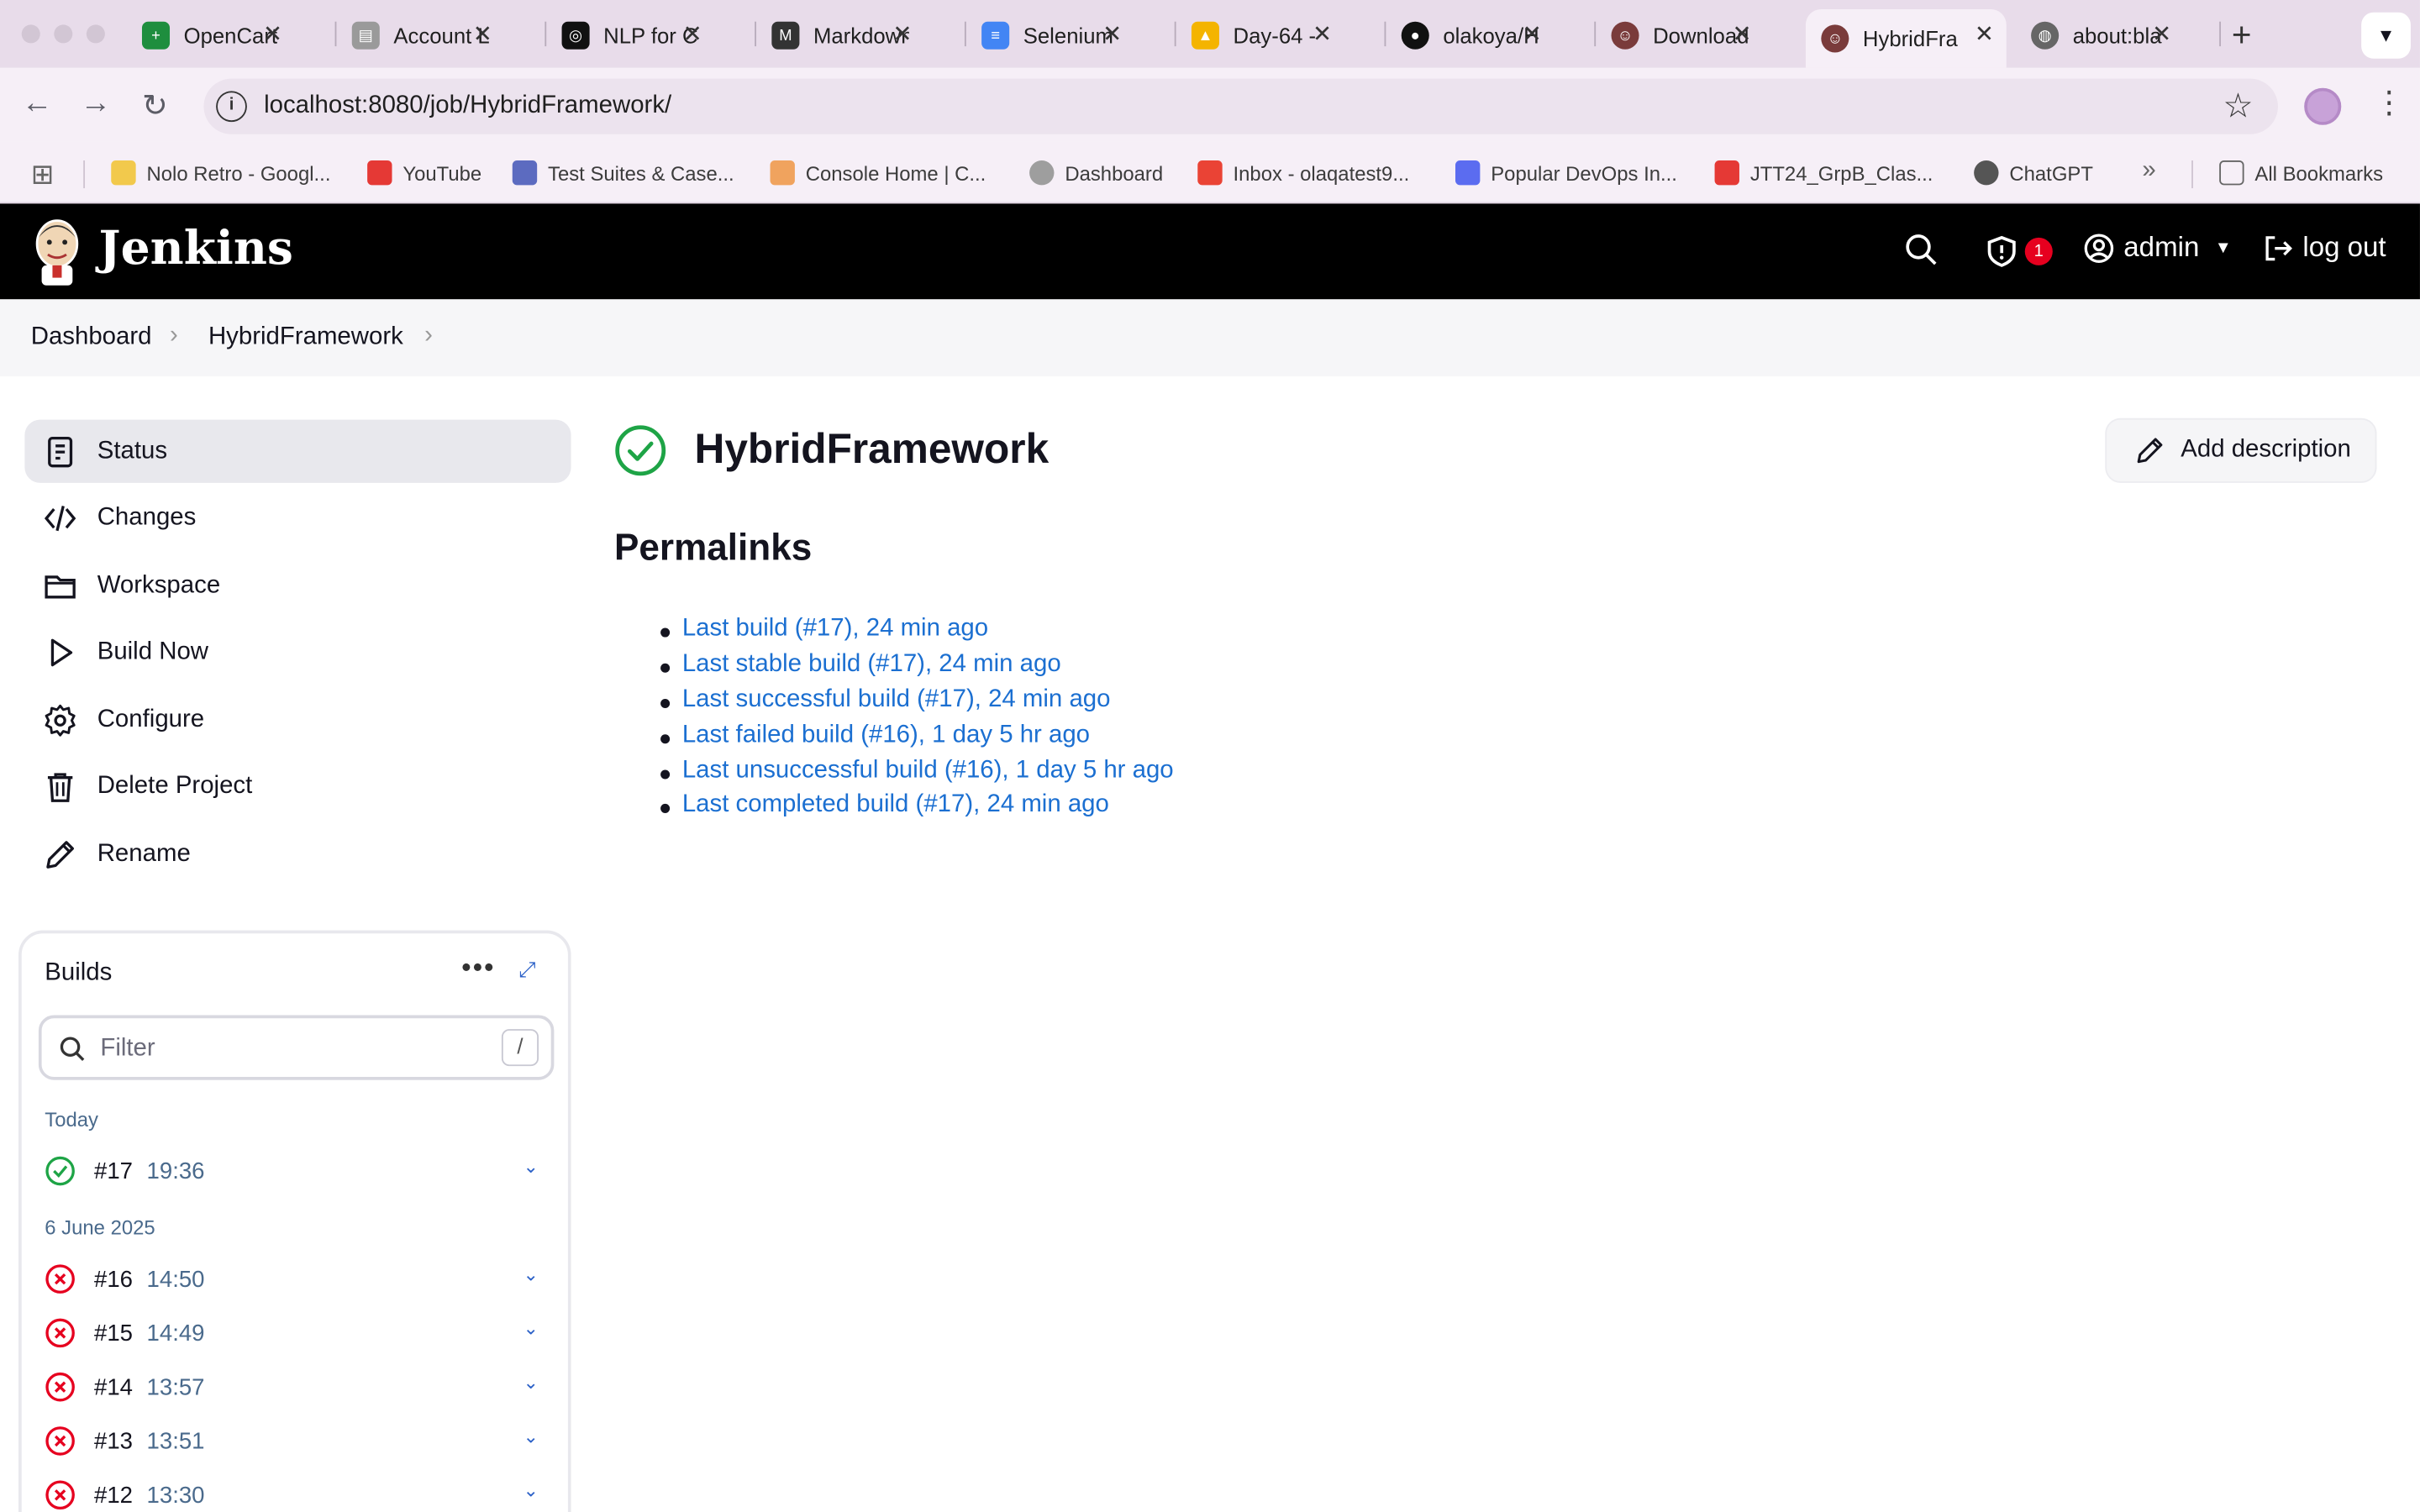 The height and width of the screenshot is (1512, 2420). I want to click on permalink-last-stable-build: Last stable build (#17), 24 min ago, so click(917, 668).